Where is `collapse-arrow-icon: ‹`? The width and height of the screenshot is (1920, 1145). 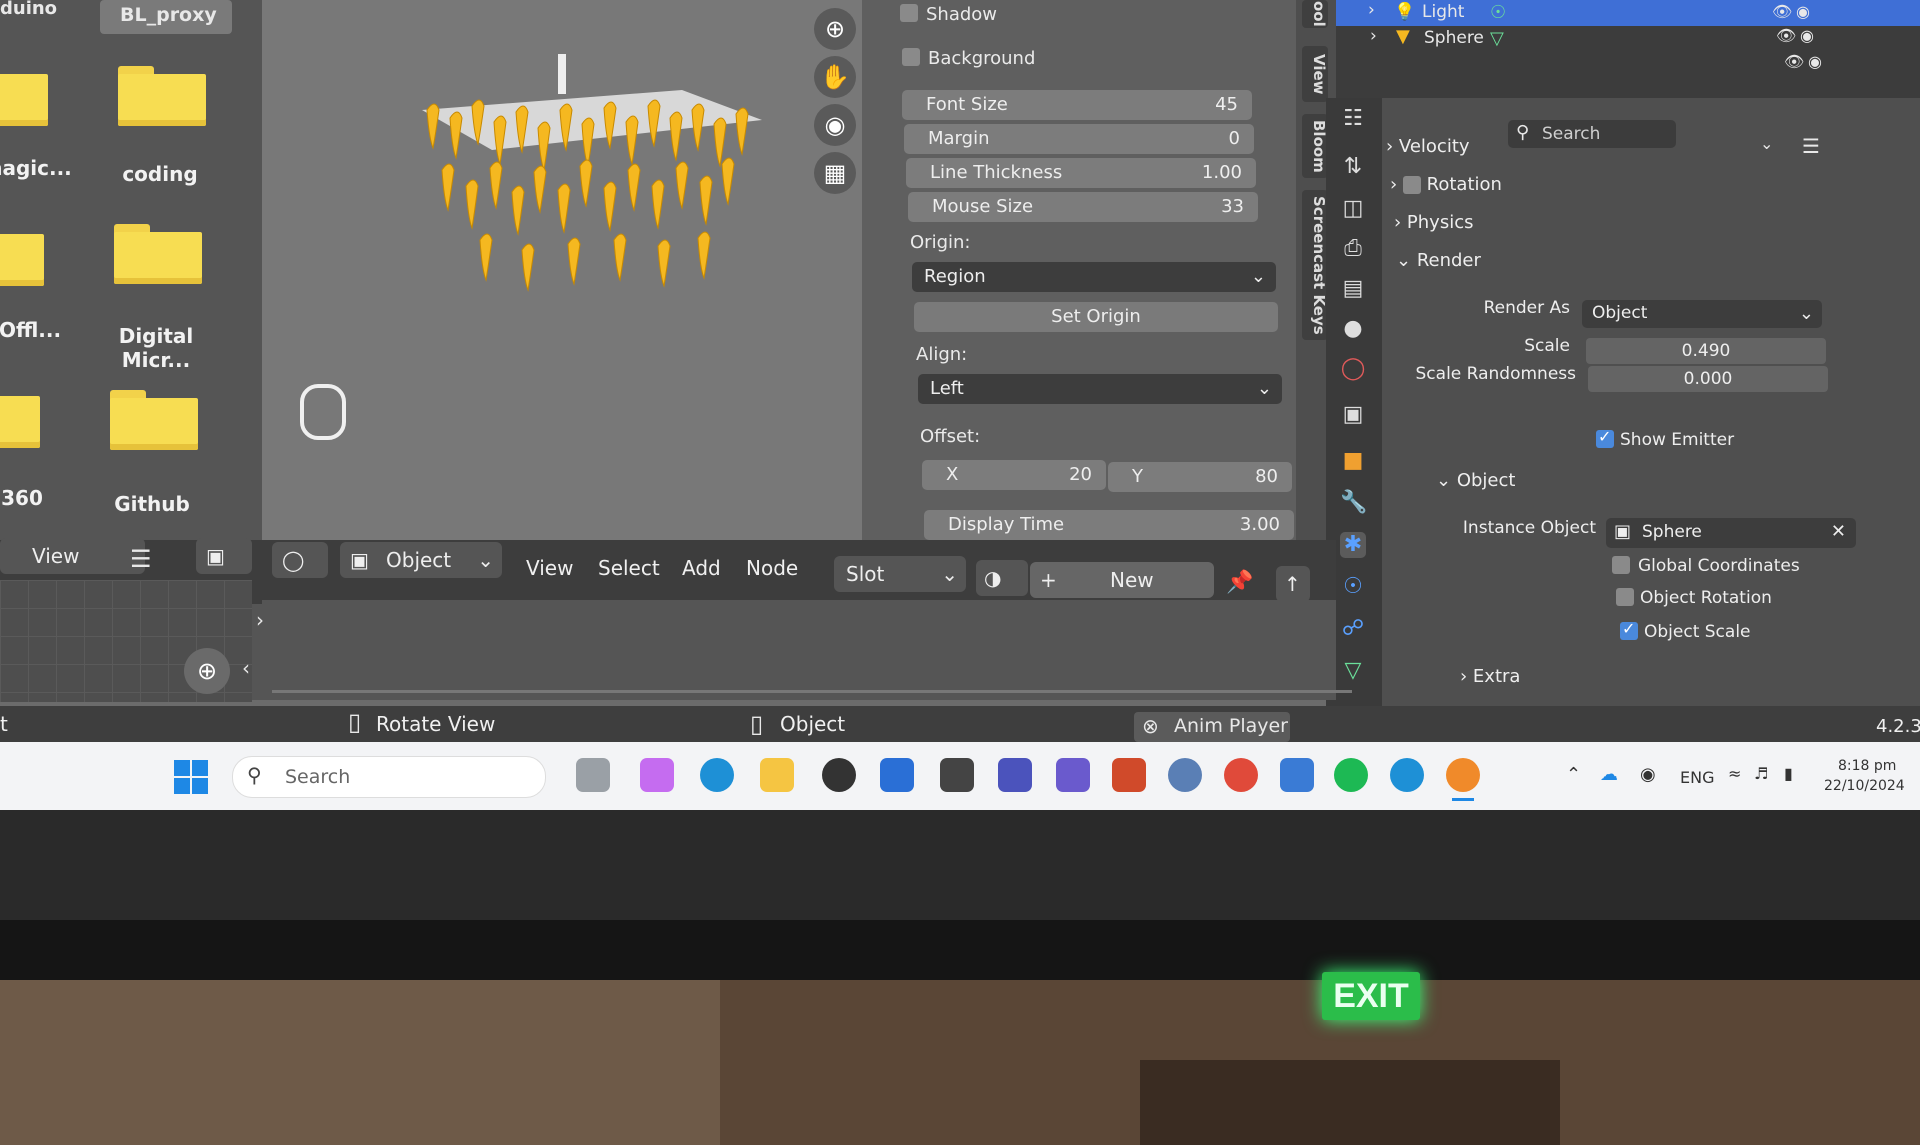
collapse-arrow-icon: ‹ is located at coordinates (246, 668).